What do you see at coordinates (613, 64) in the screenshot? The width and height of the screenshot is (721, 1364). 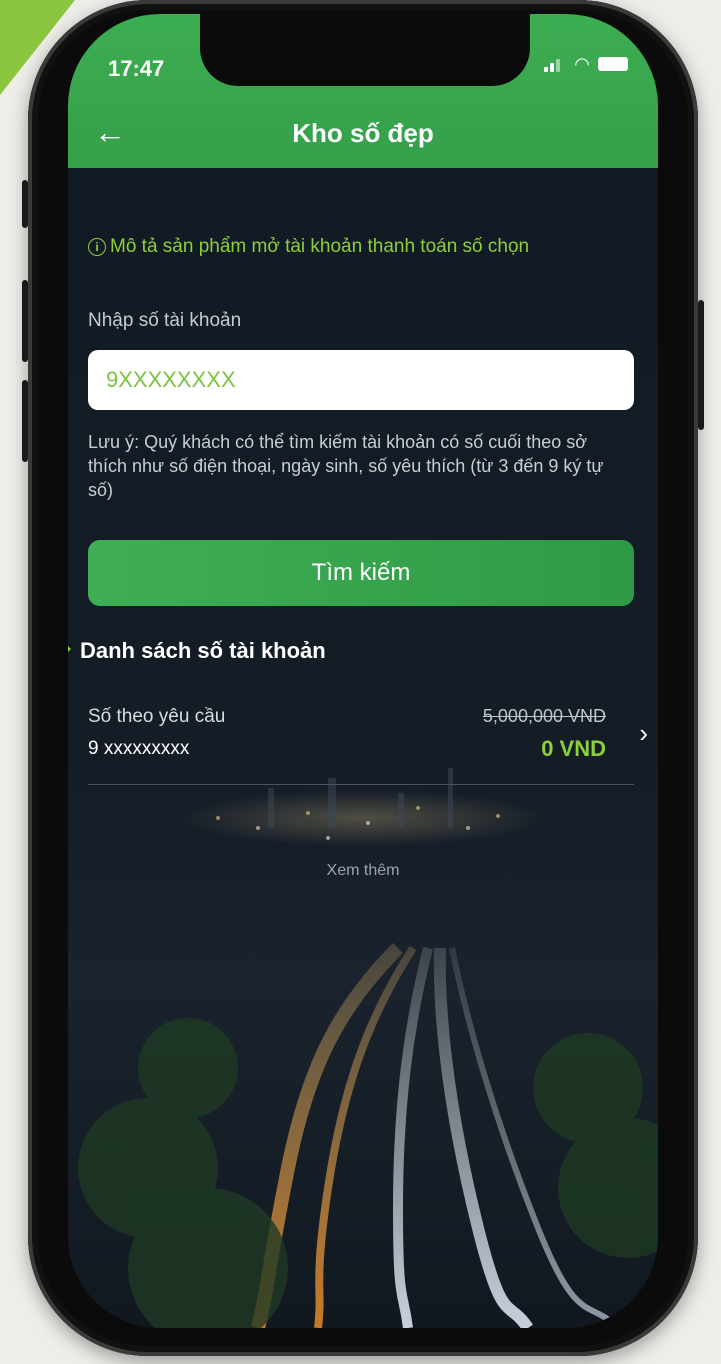 I see `battery-icon` at bounding box center [613, 64].